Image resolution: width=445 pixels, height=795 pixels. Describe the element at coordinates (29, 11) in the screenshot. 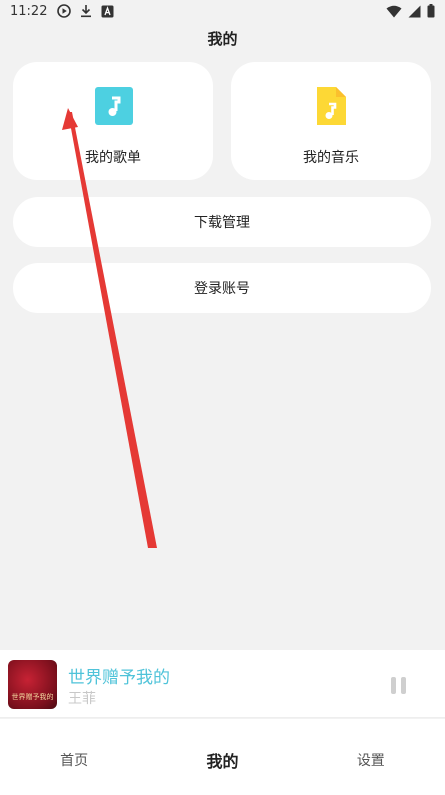

I see `status-time: 11:22` at that location.